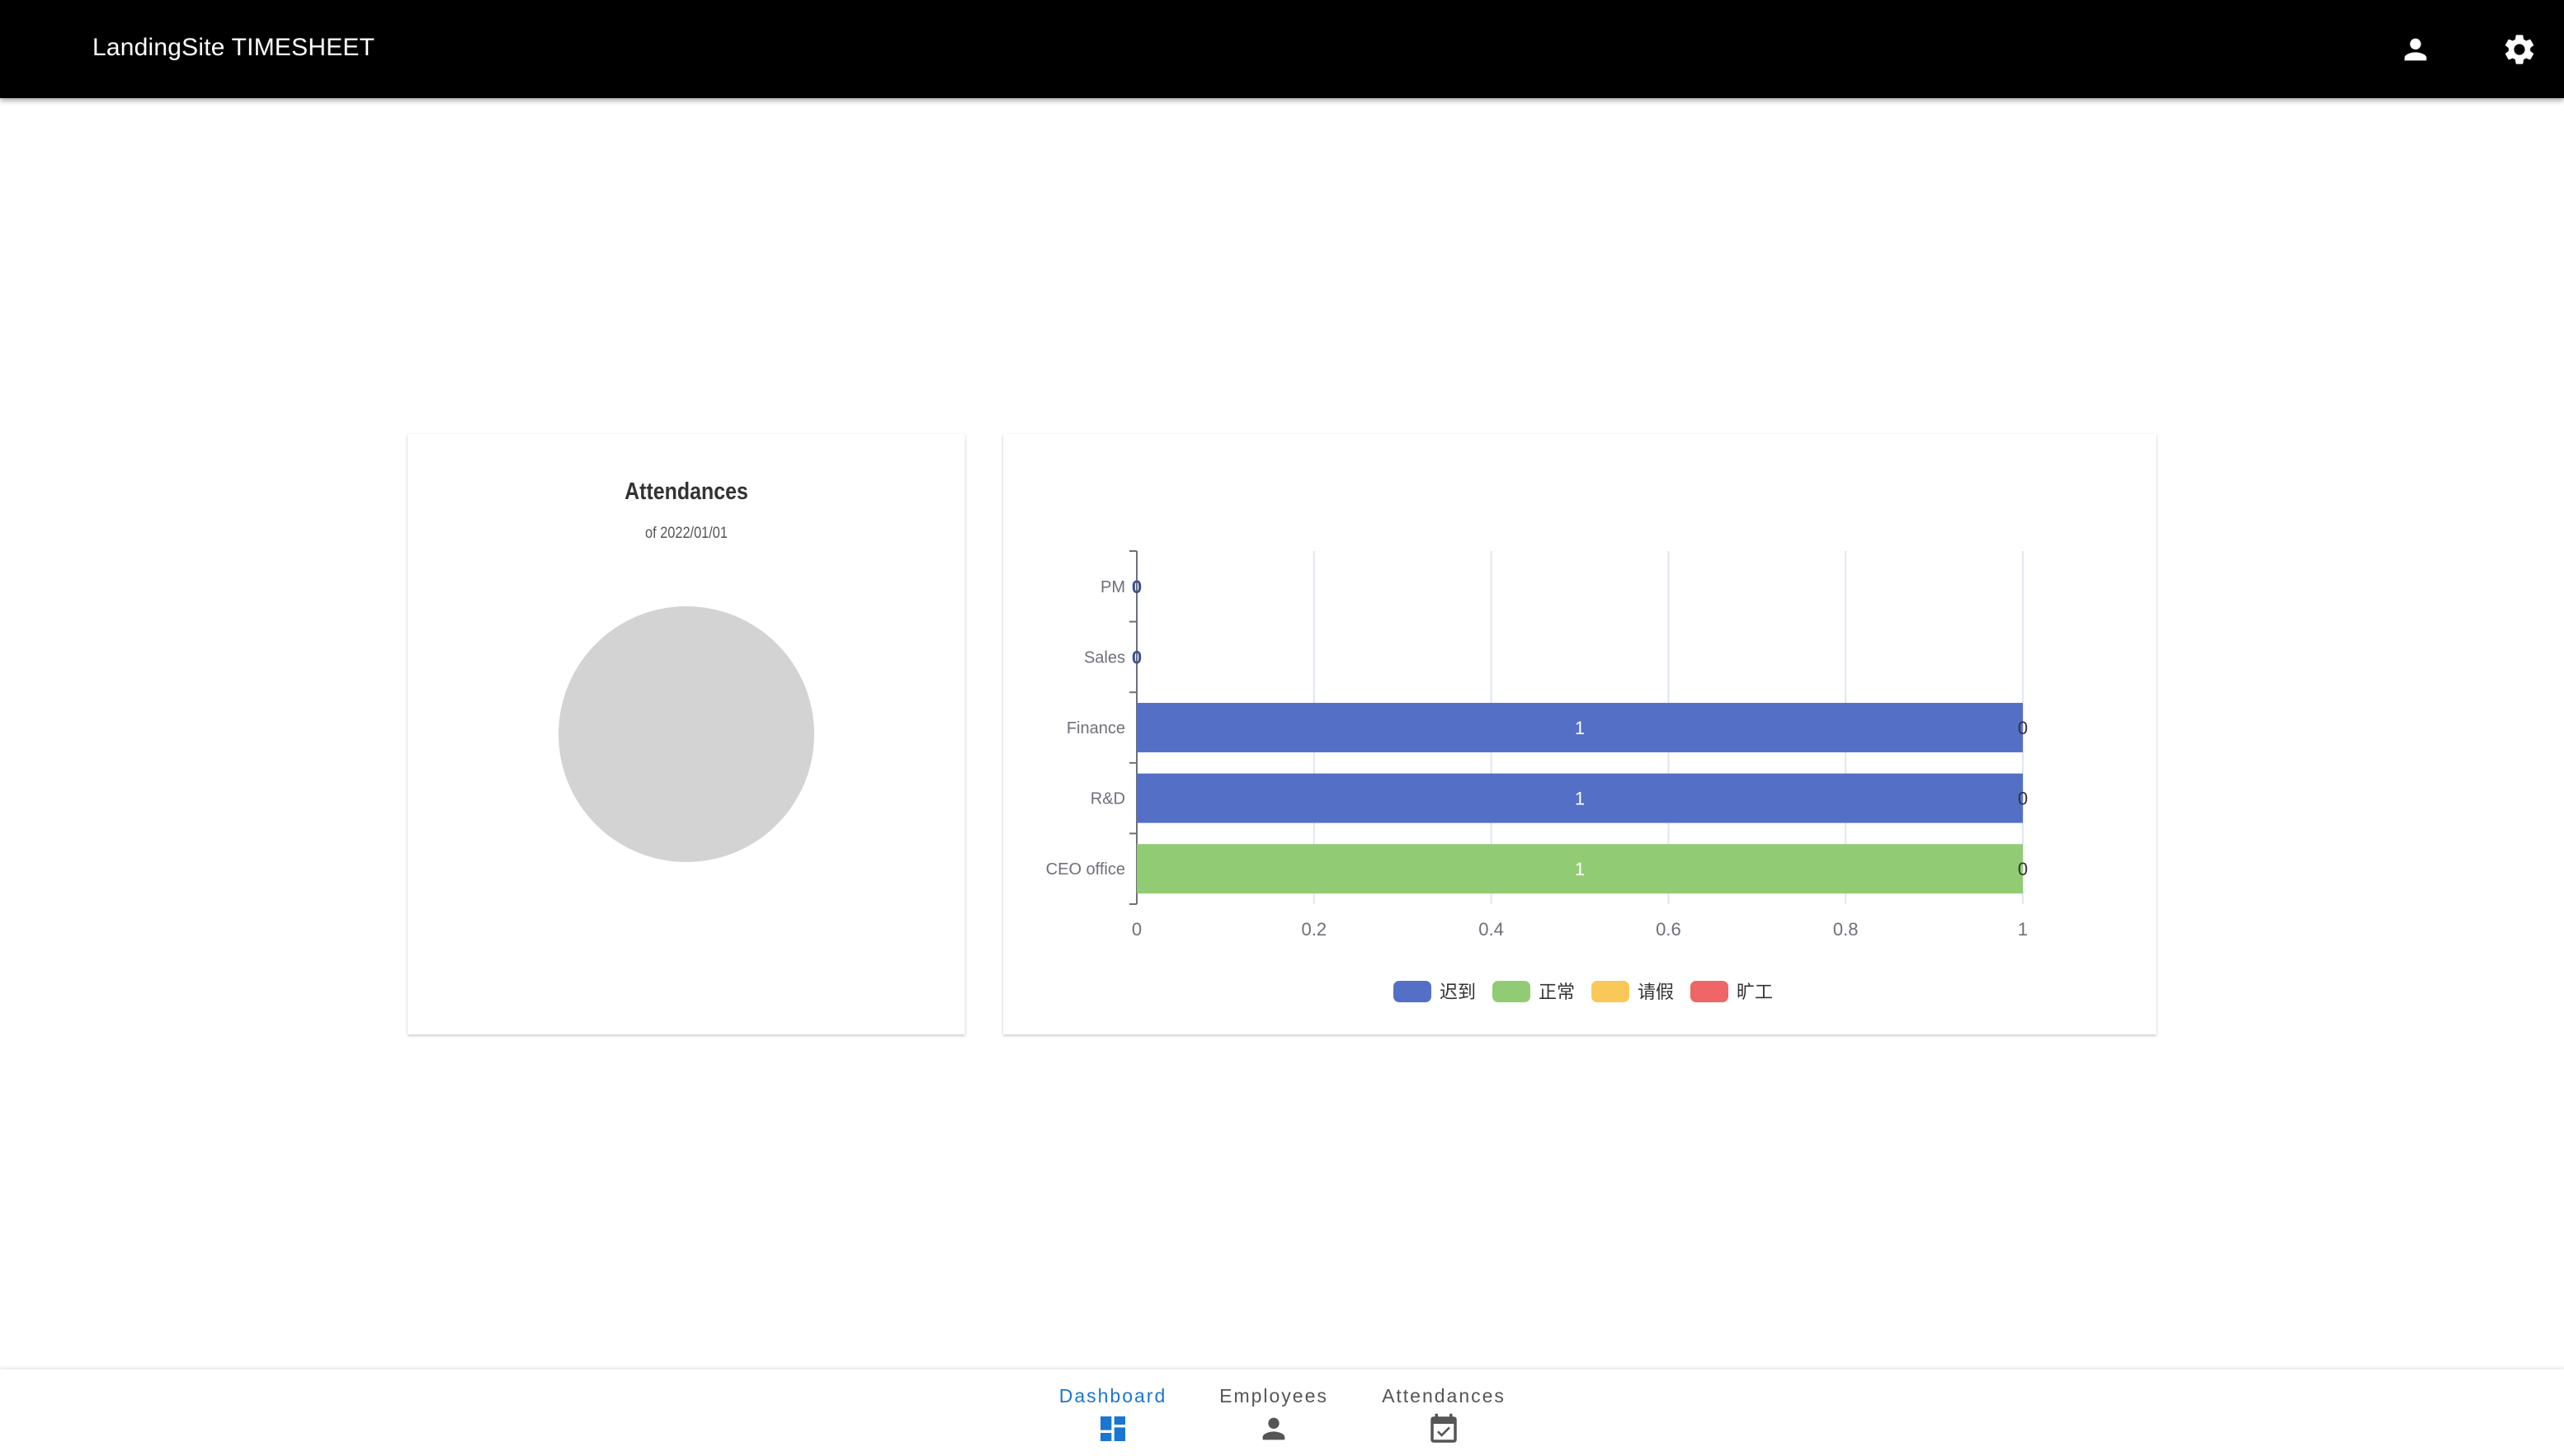 Image resolution: width=2564 pixels, height=1456 pixels. Describe the element at coordinates (1846, 929) in the screenshot. I see `x-tick-label: 0.8` at that location.